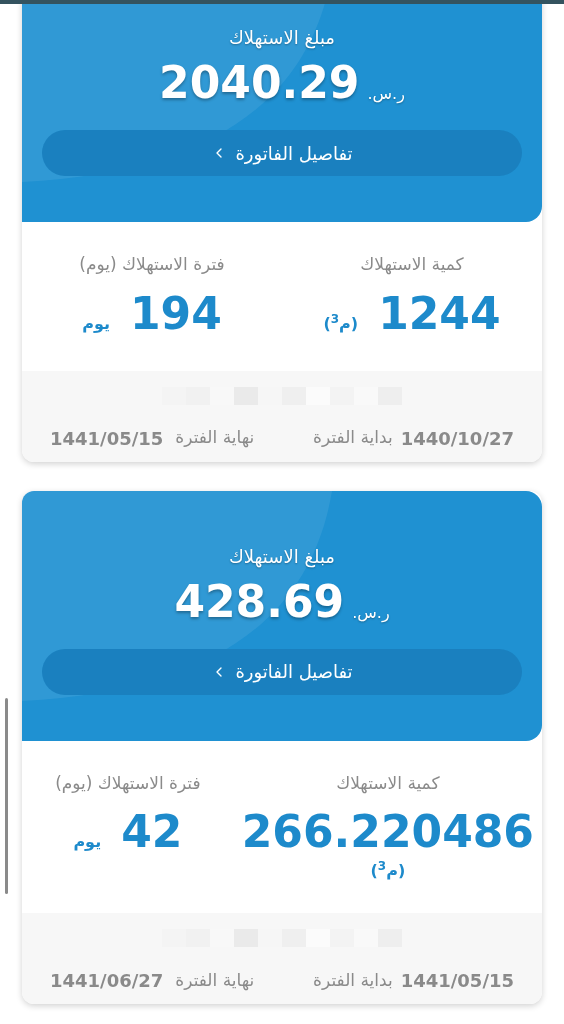 The width and height of the screenshot is (564, 1024). Describe the element at coordinates (387, 832) in the screenshot. I see `stat-value: 266.220486` at that location.